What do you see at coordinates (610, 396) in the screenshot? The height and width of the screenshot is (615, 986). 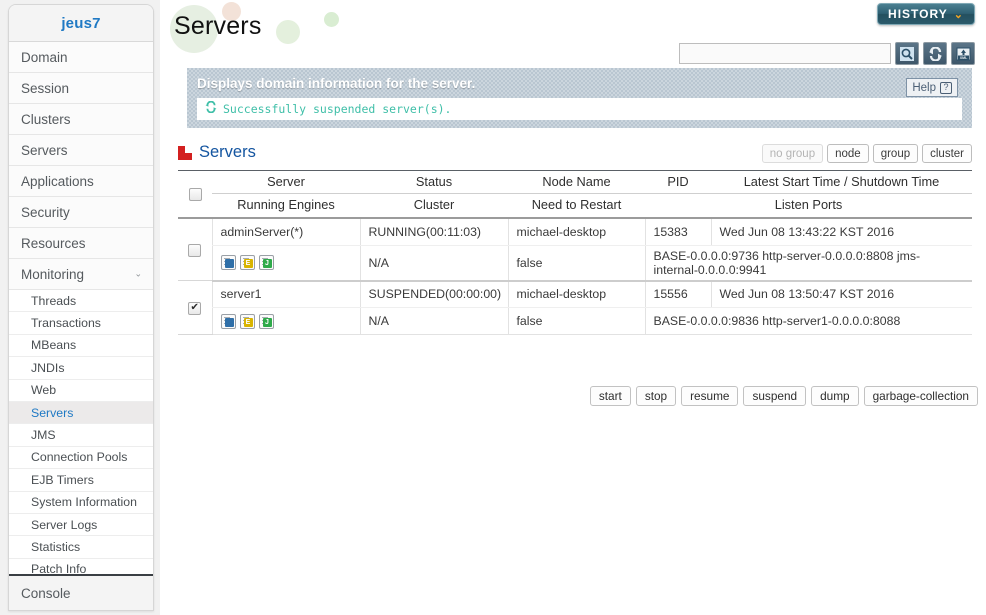 I see `start-button: start` at bounding box center [610, 396].